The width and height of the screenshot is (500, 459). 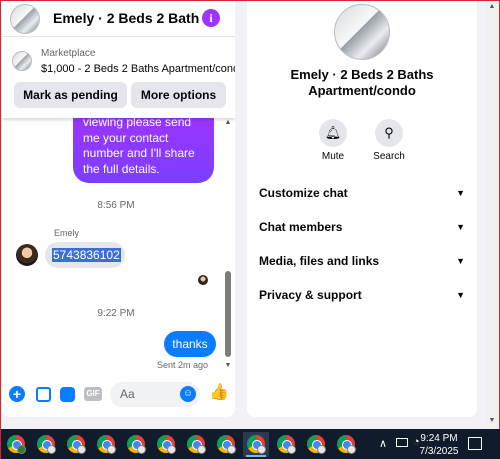 What do you see at coordinates (25, 19) in the screenshot?
I see `listing-avatar` at bounding box center [25, 19].